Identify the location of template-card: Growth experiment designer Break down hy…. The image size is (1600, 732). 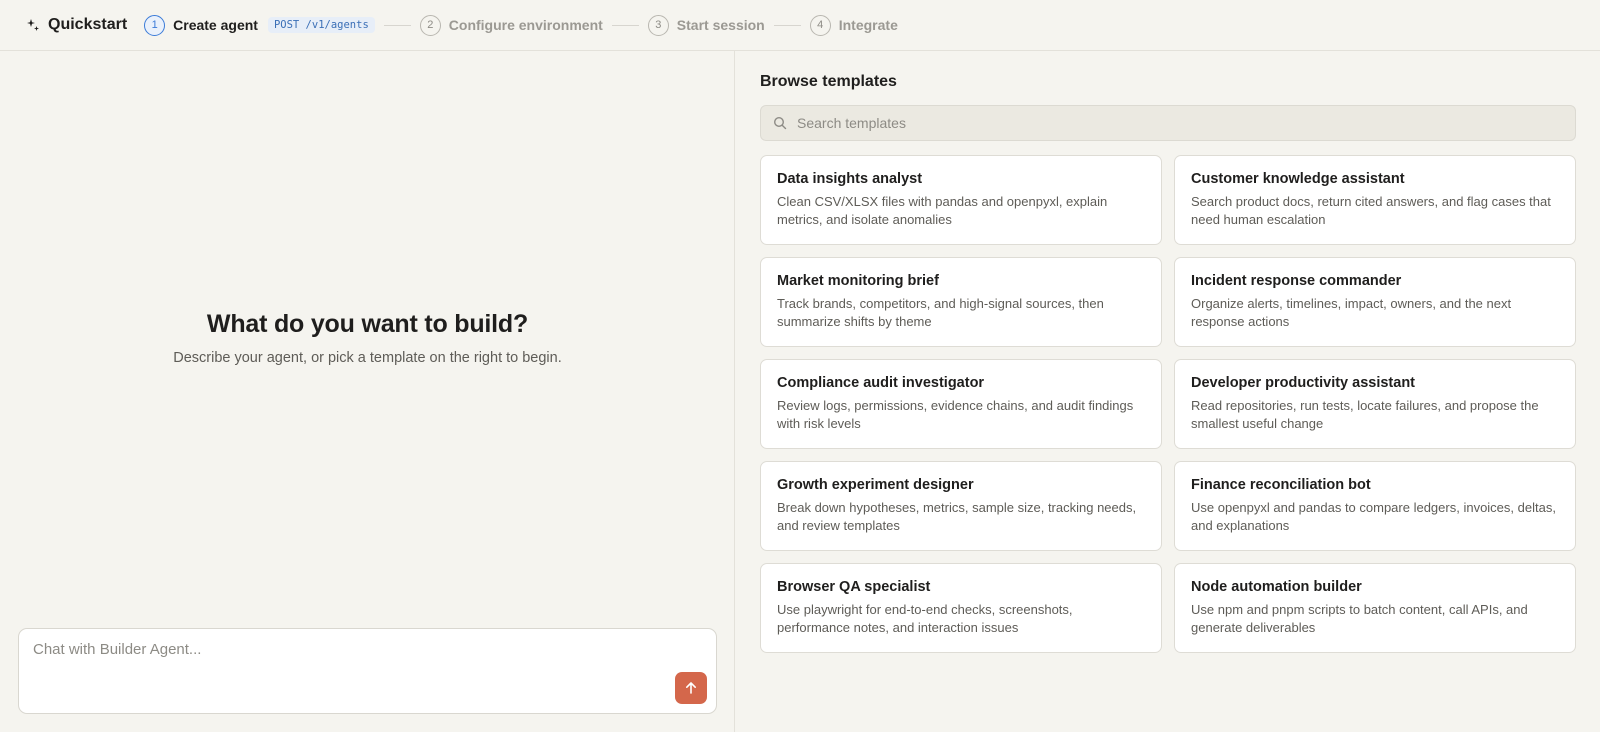
(961, 506).